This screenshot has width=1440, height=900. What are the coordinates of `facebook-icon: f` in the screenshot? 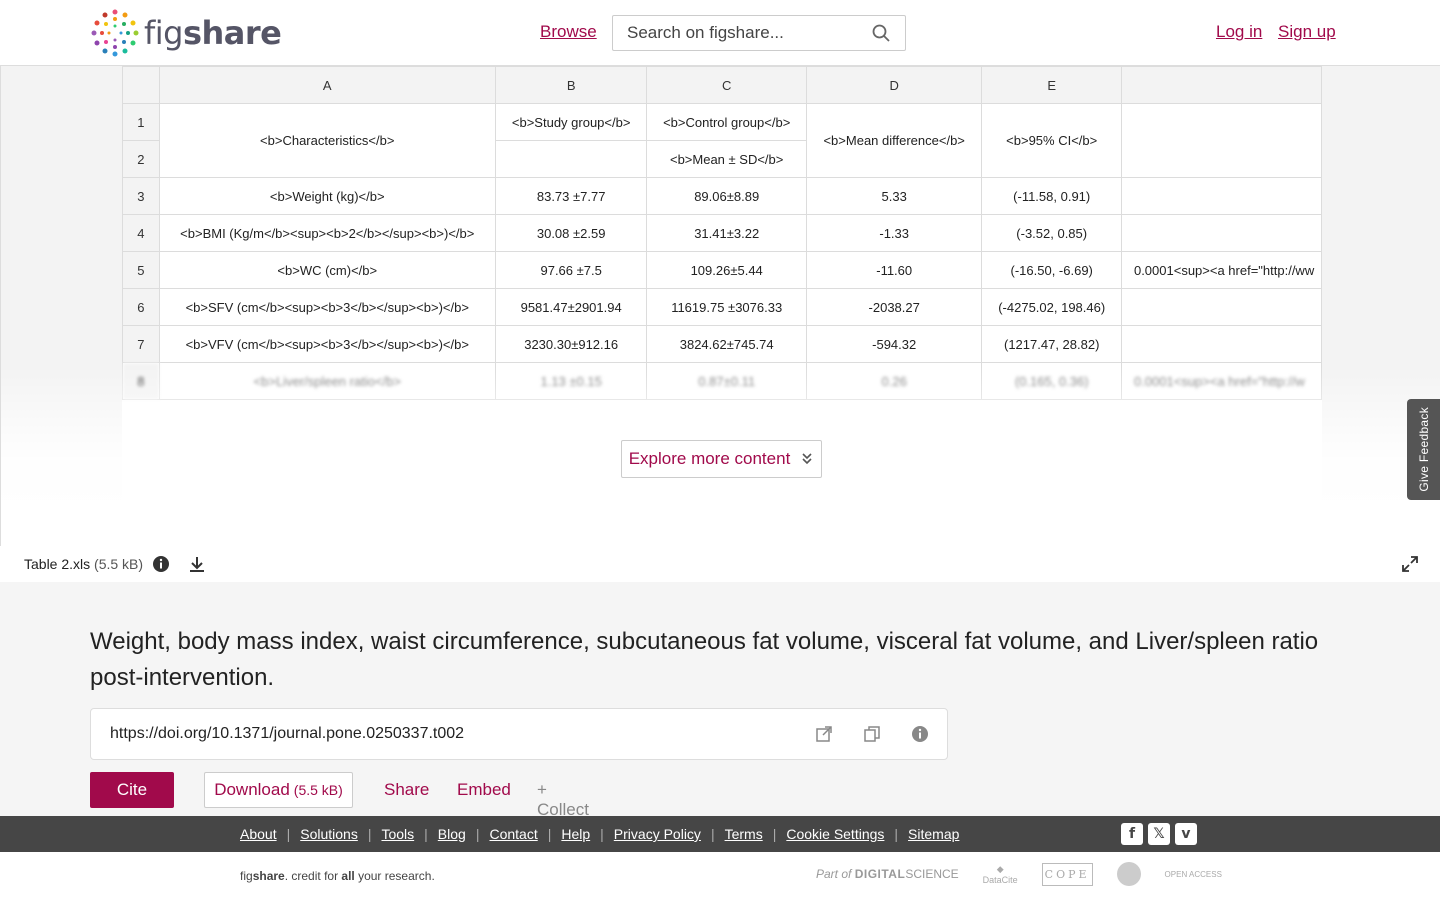 It's located at (1132, 834).